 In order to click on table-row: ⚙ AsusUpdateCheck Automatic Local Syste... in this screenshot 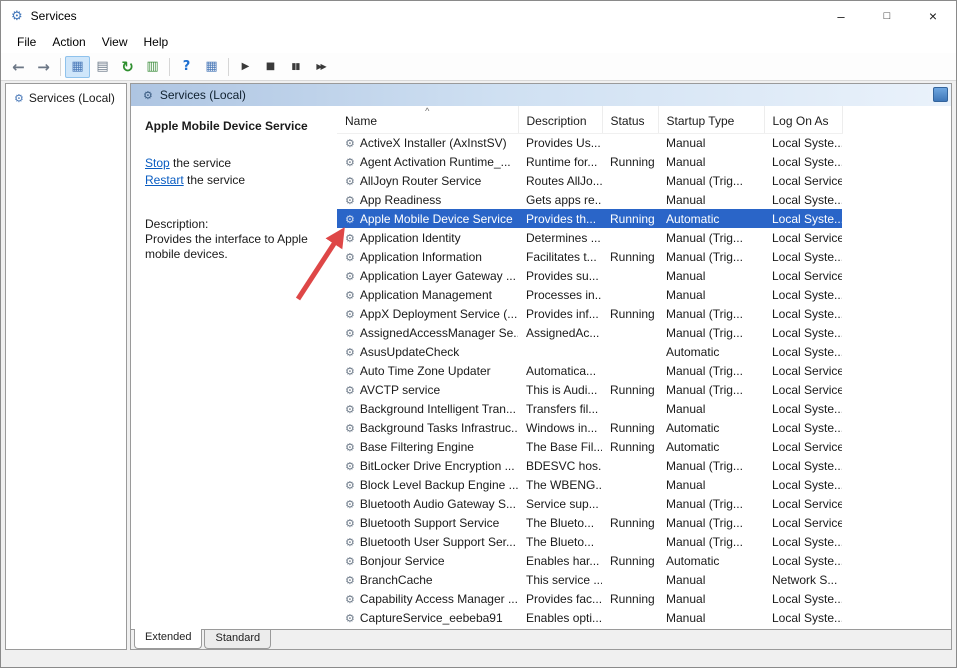, I will do `click(589, 351)`.